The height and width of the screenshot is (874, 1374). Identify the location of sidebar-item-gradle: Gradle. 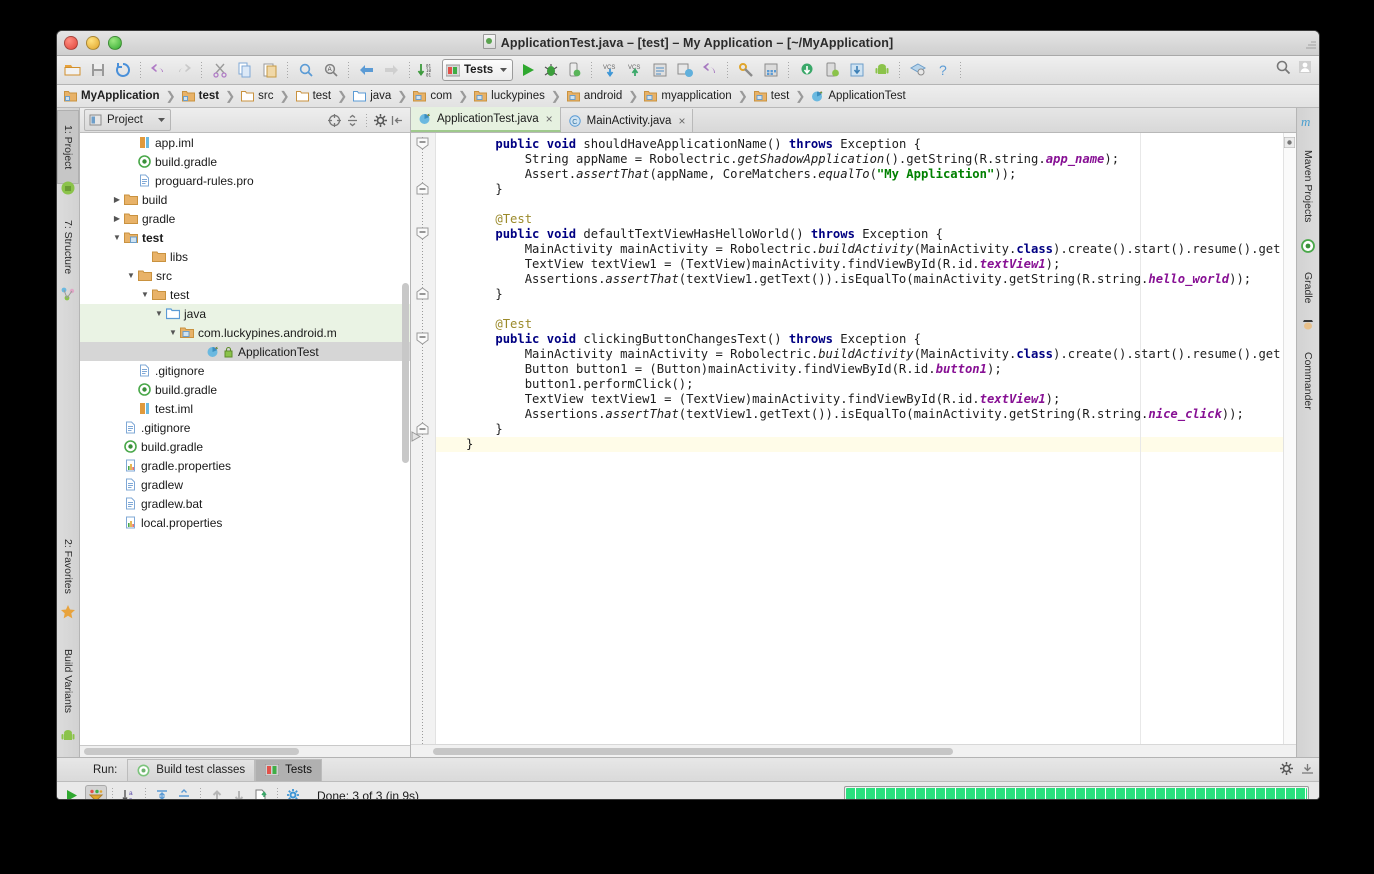
(1308, 288).